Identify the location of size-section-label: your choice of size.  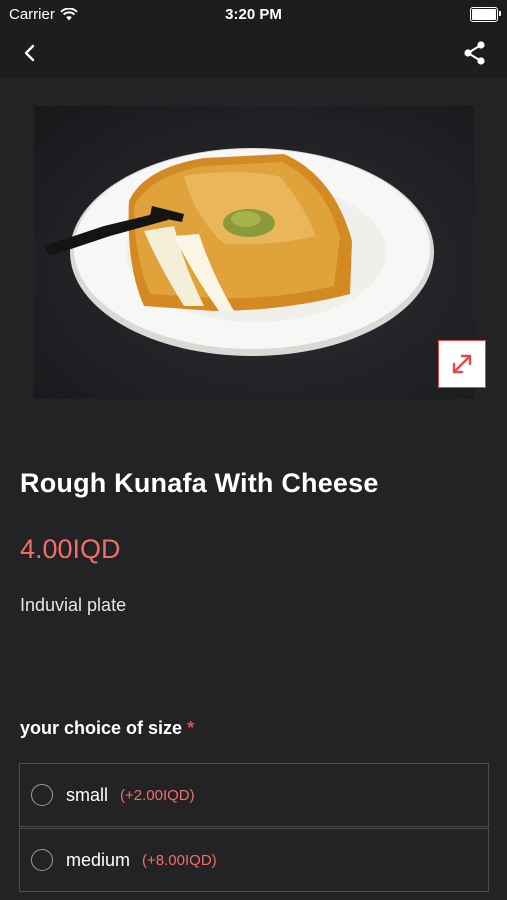
(101, 728).